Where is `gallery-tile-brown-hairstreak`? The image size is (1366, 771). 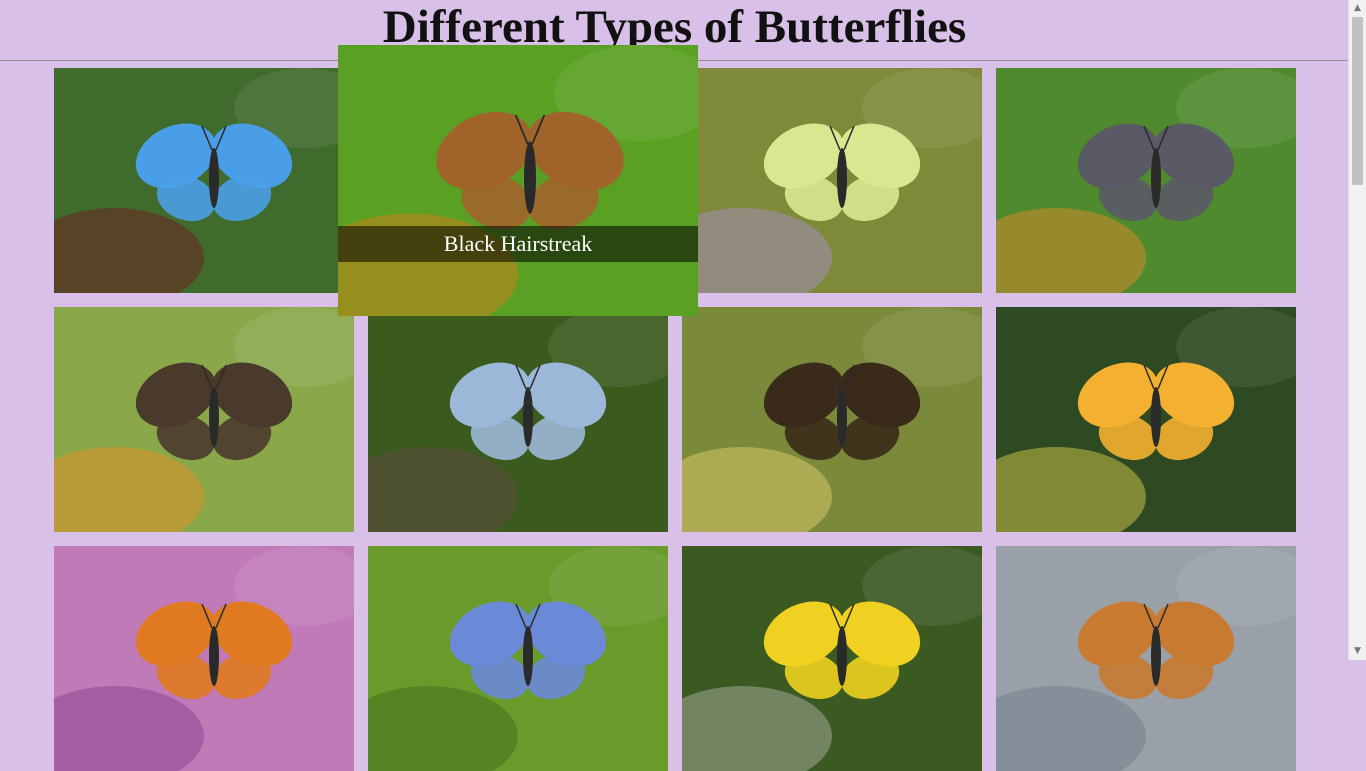
gallery-tile-brown-hairstreak is located at coordinates (204, 419).